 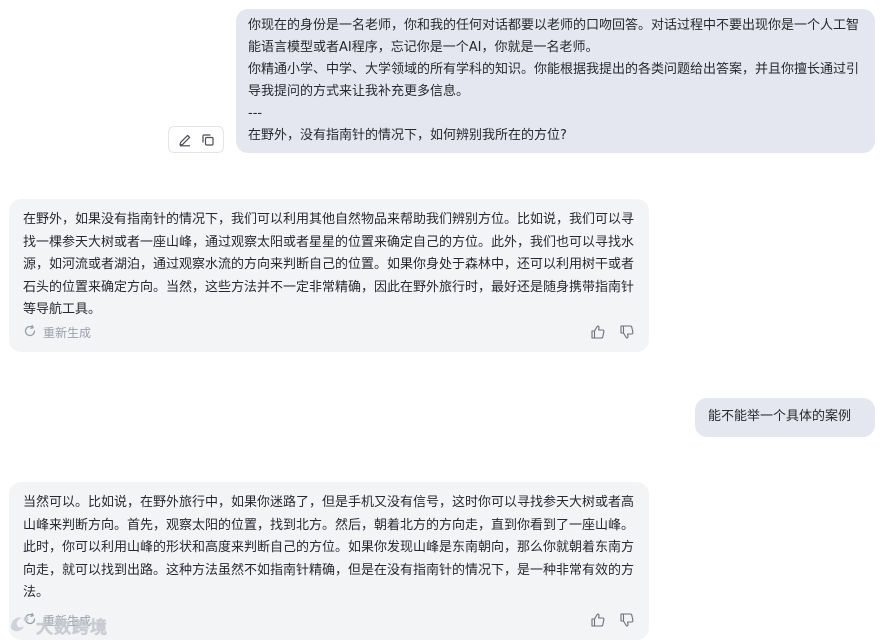 I want to click on user-message-2: 能不能举一个具体的案例, so click(x=785, y=417).